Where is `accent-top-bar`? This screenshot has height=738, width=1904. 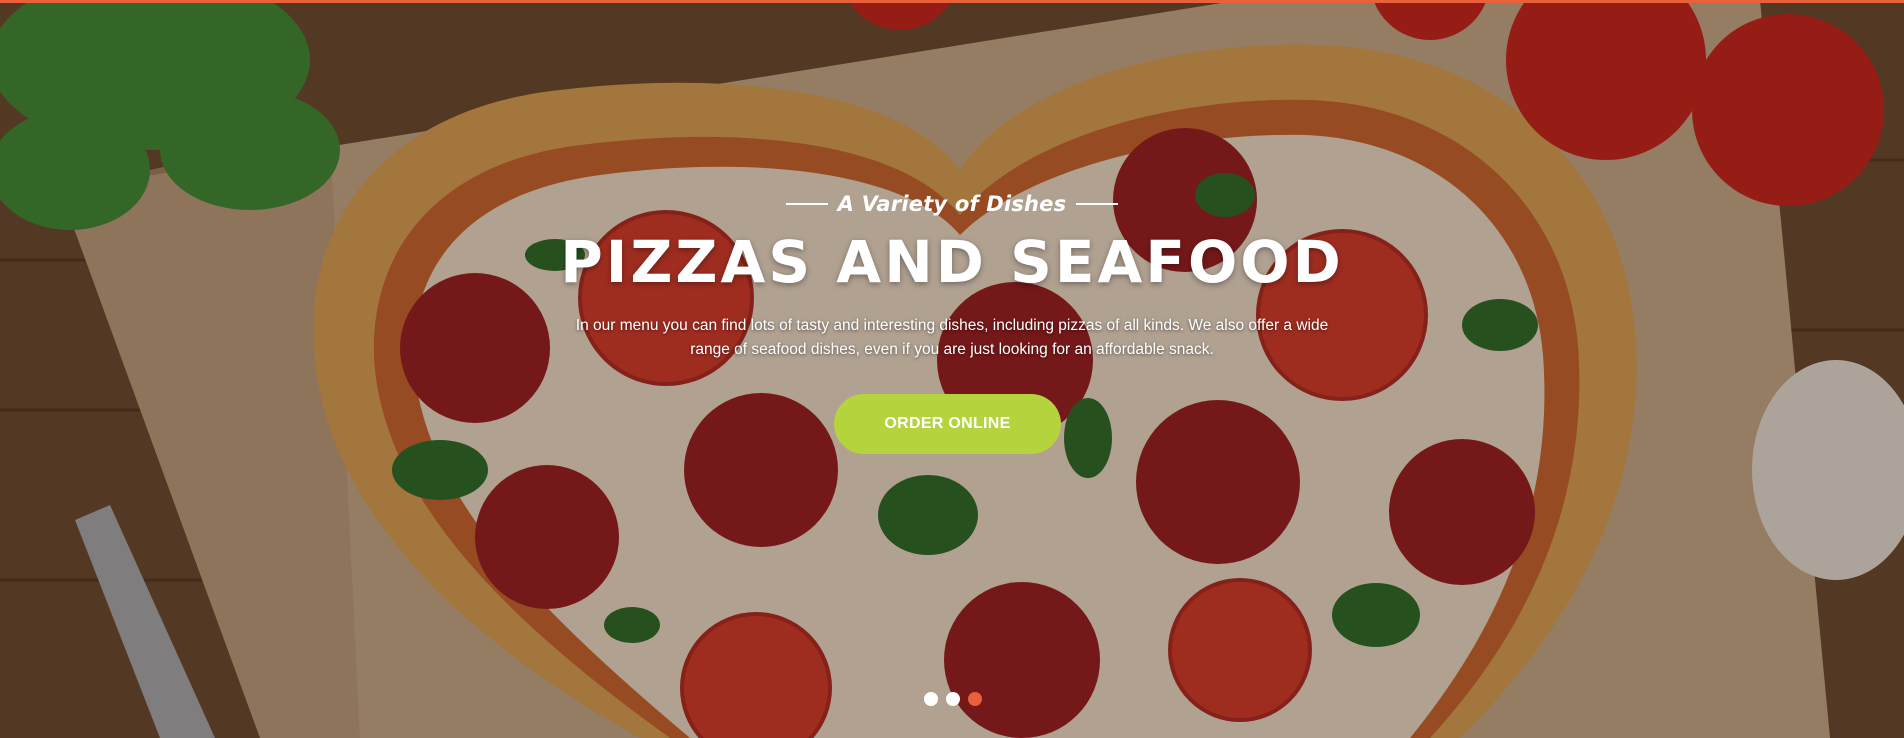 accent-top-bar is located at coordinates (952, 1).